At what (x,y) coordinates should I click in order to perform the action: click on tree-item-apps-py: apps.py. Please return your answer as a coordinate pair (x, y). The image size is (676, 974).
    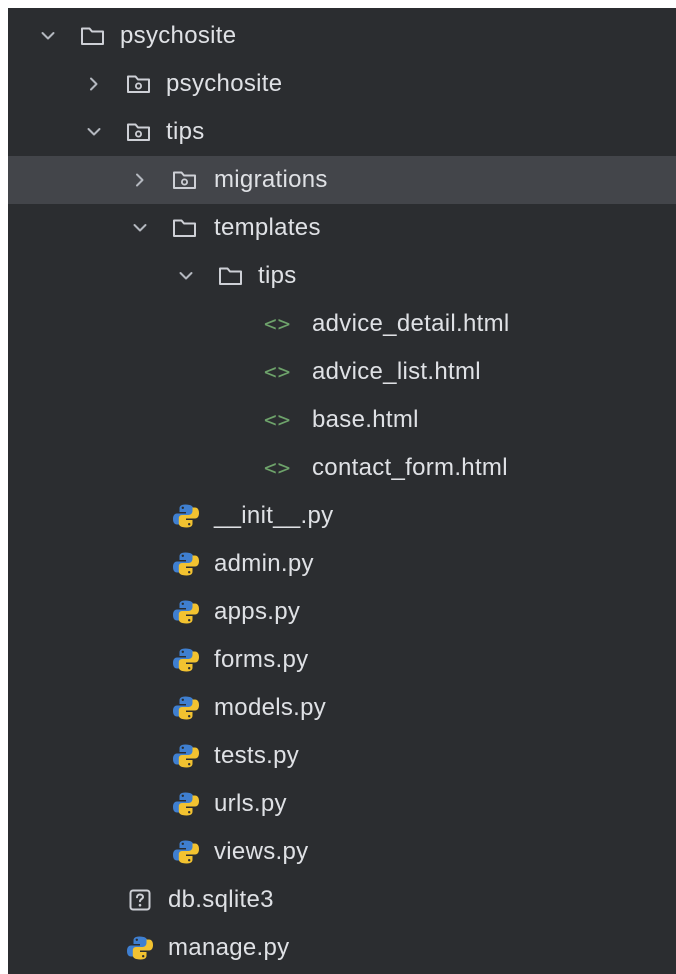
    Looking at the image, I should click on (342, 612).